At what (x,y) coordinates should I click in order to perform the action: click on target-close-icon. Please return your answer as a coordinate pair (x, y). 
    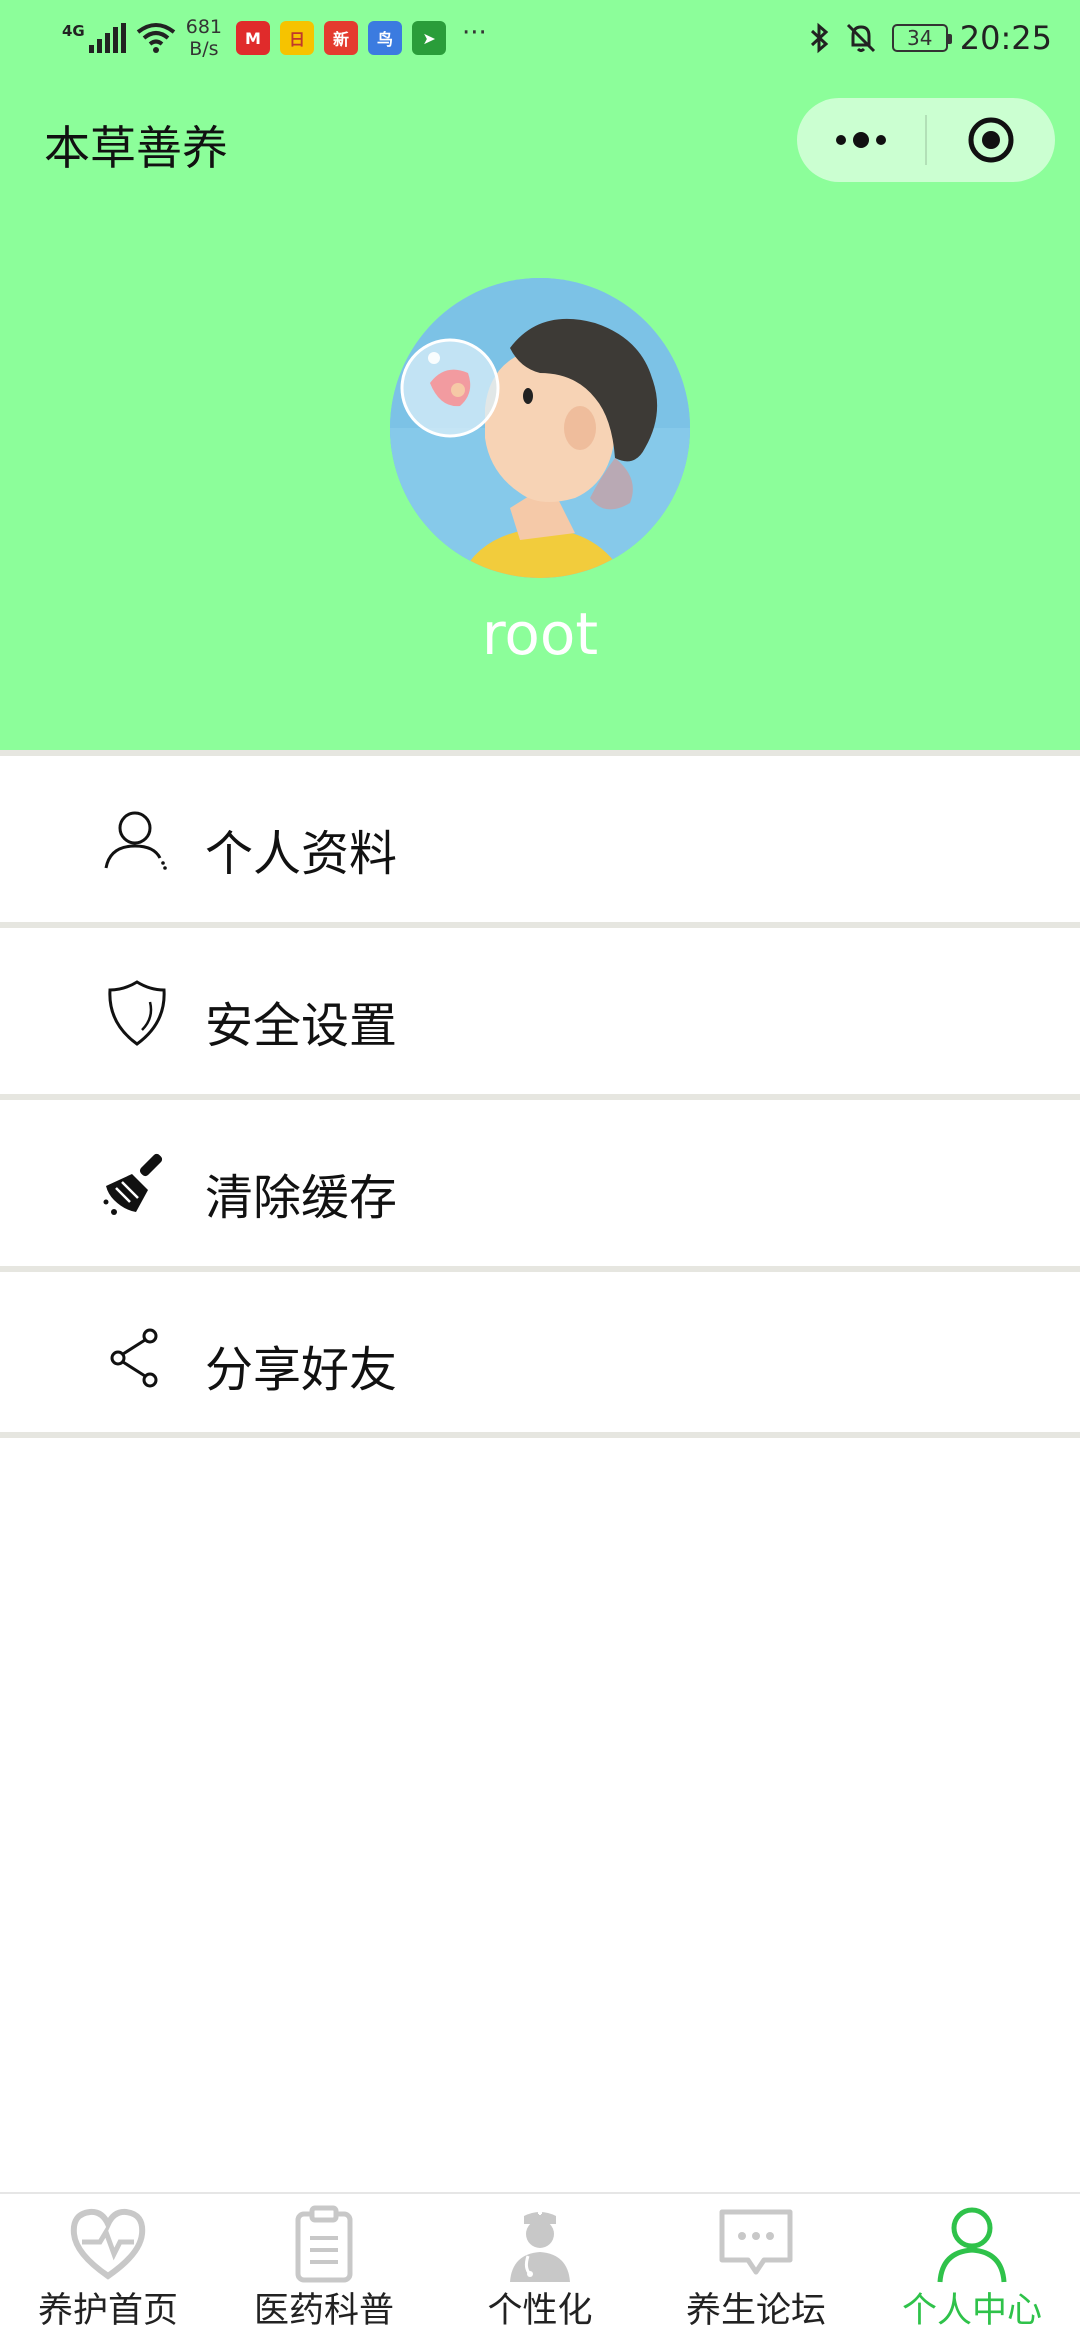
    Looking at the image, I should click on (991, 140).